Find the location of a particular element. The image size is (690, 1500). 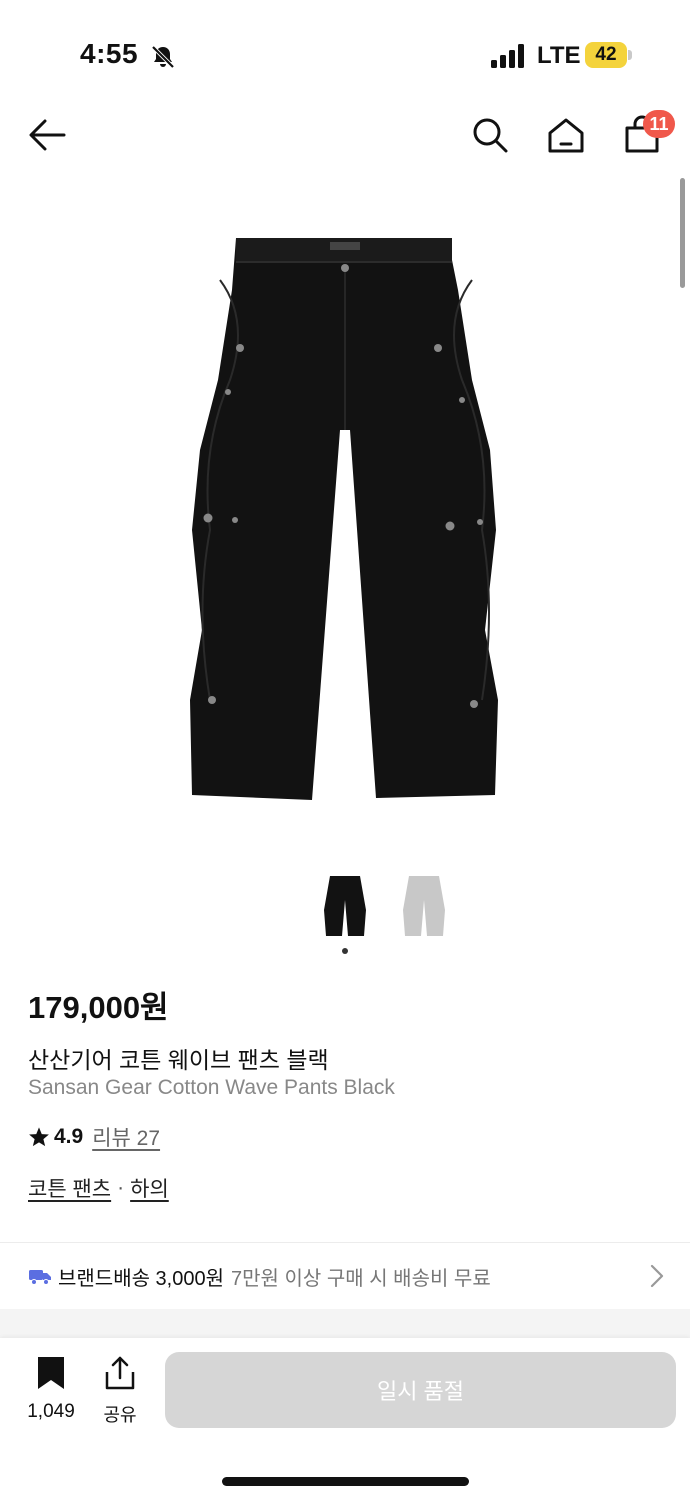

shipping-free-condition: 7만원 이상 구매 시 배송비 무료 is located at coordinates (361, 1278).